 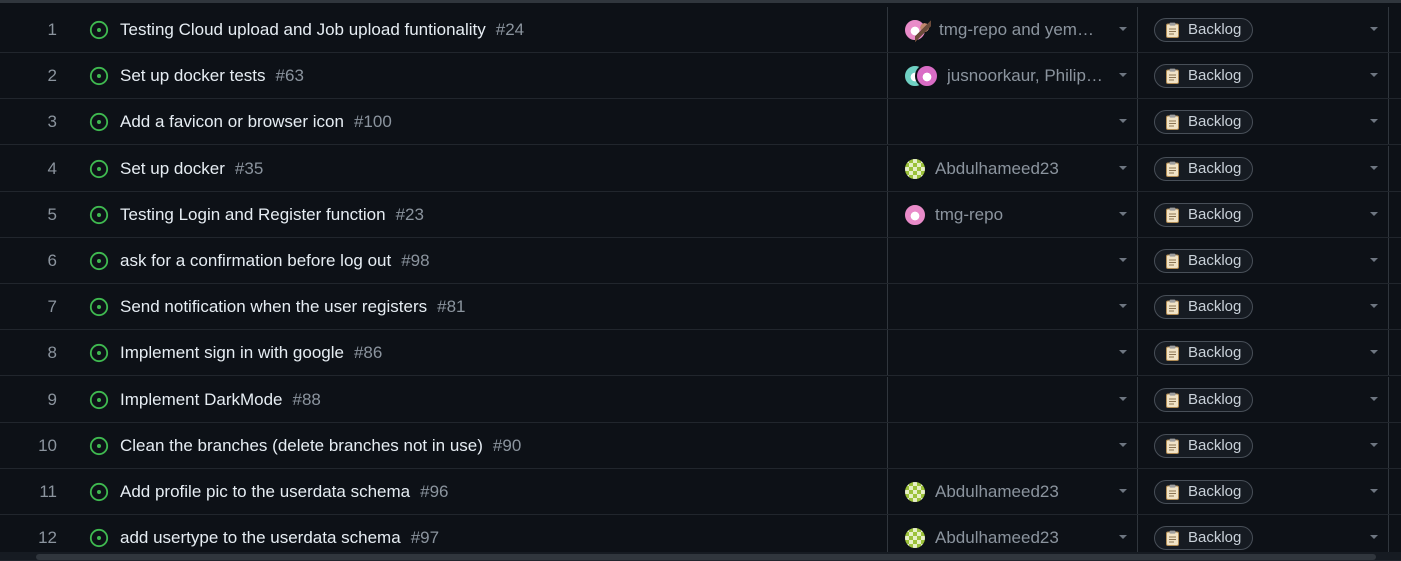 What do you see at coordinates (265, 492) in the screenshot?
I see `issue-title-link: Add profile pic to the userdata schema` at bounding box center [265, 492].